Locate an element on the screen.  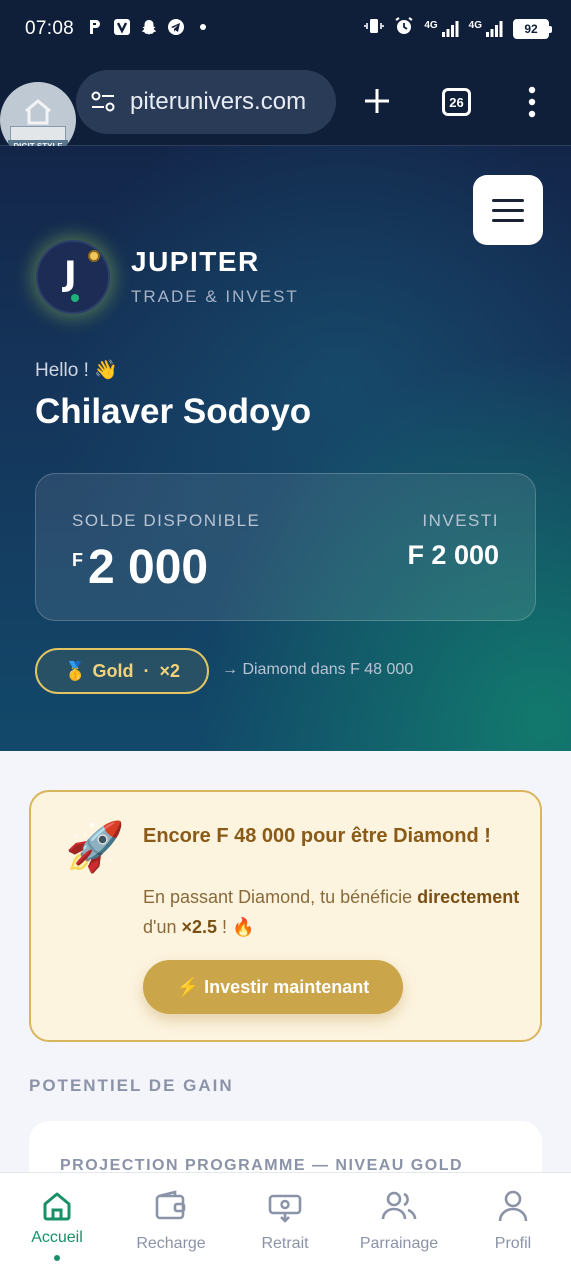
promo-text-start: En passant Diamond, tu bénéficie is located at coordinates (280, 897).